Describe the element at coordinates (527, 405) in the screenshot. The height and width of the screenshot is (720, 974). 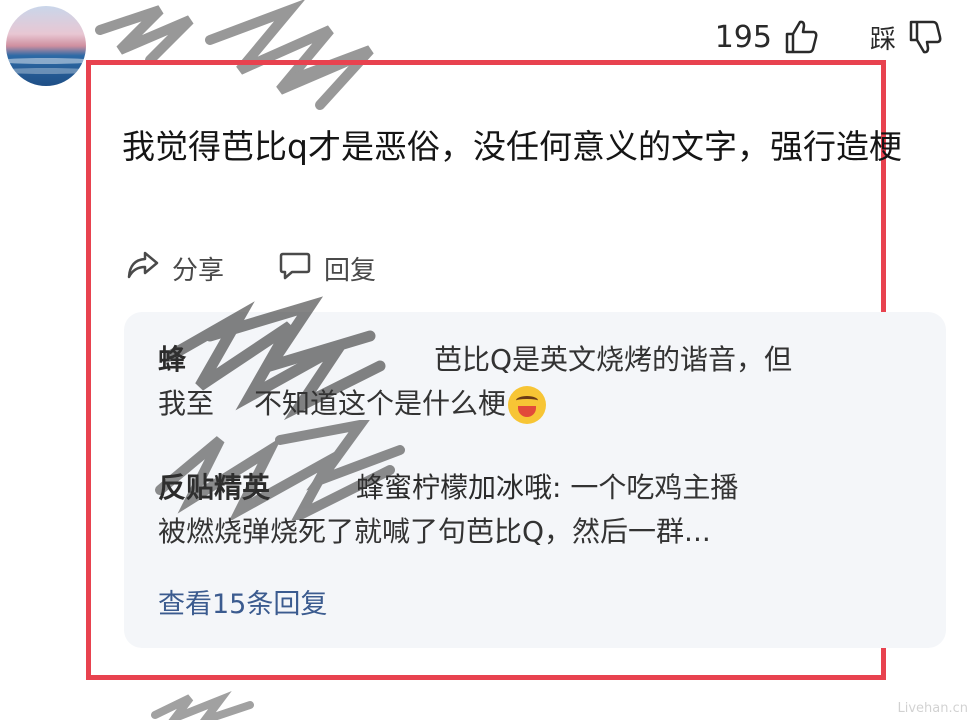
I see `crying-laughing-emoji-icon` at that location.